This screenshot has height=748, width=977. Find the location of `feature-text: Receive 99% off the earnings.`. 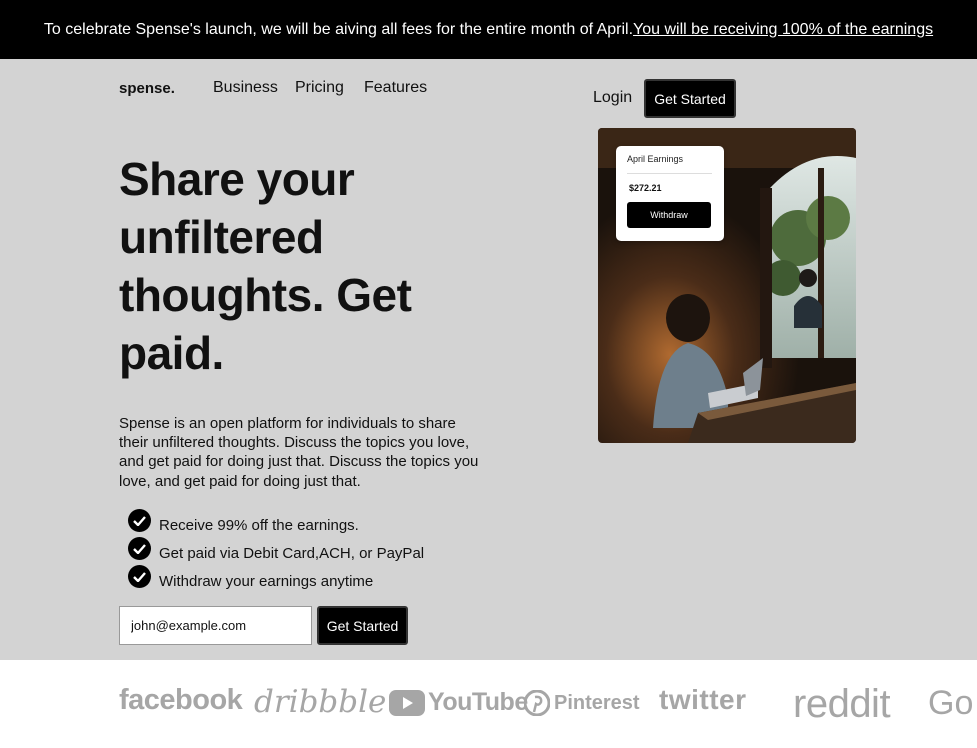

feature-text: Receive 99% off the earnings. is located at coordinates (259, 525).